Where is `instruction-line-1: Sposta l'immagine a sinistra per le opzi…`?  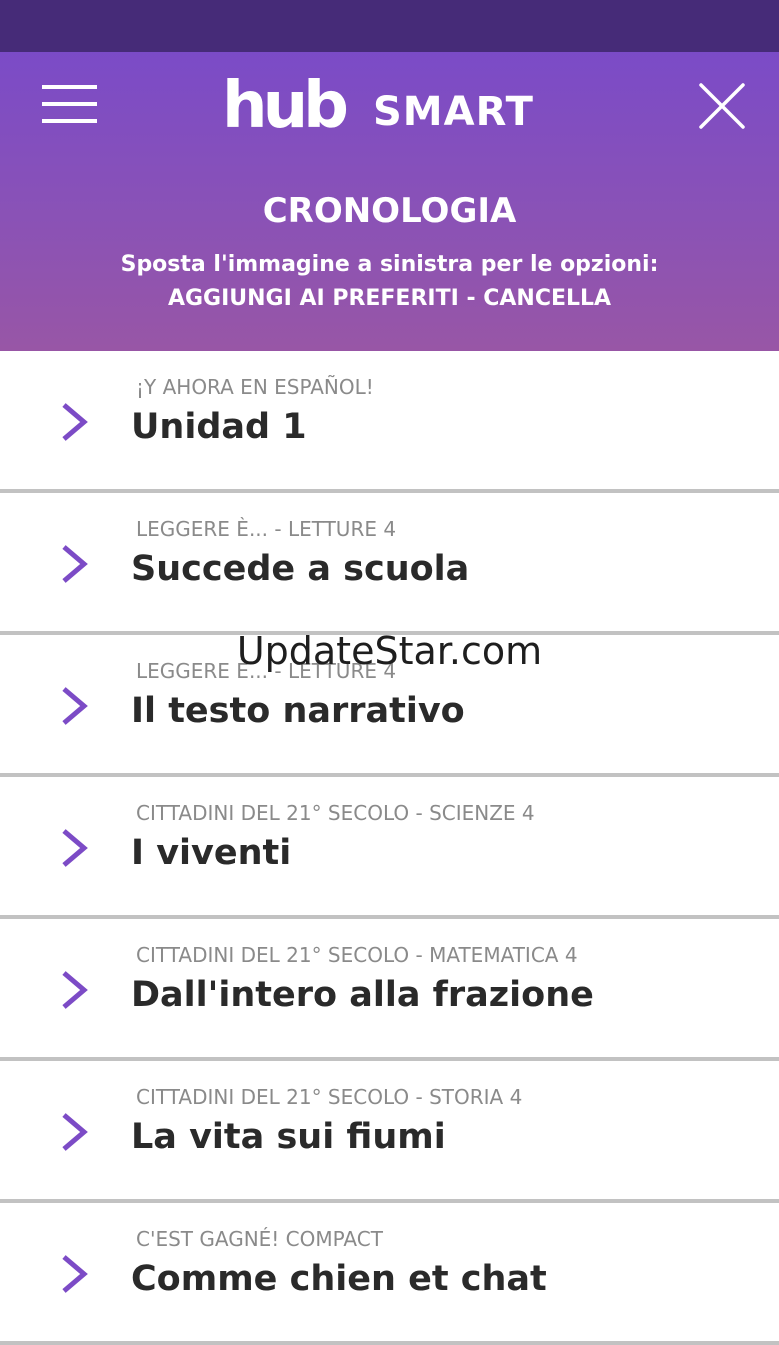
instruction-line-1: Sposta l'immagine a sinistra per le opzi… is located at coordinates (389, 264).